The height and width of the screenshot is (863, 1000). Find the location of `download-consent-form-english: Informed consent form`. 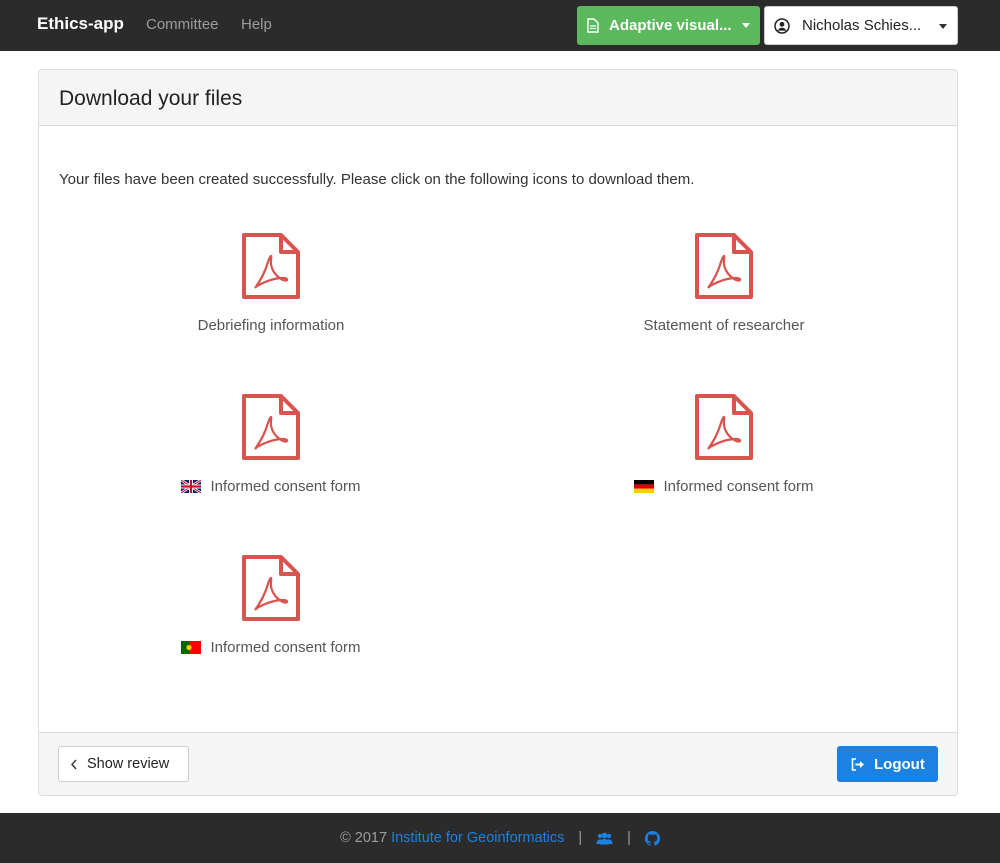

download-consent-form-english: Informed consent form is located at coordinates (271, 445).